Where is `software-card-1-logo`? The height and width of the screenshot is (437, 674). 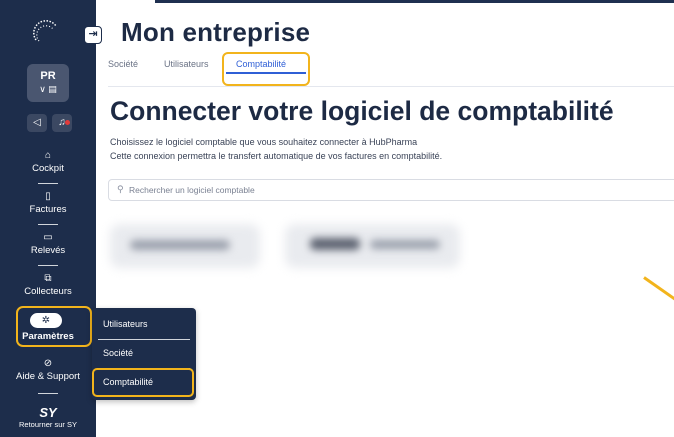
software-card-1-logo is located at coordinates (180, 245).